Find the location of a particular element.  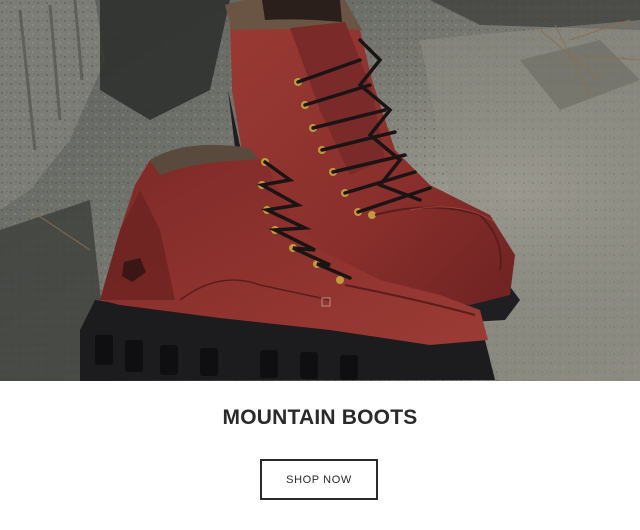

promo-title: MOUNTAIN BOOTS is located at coordinates (320, 417).